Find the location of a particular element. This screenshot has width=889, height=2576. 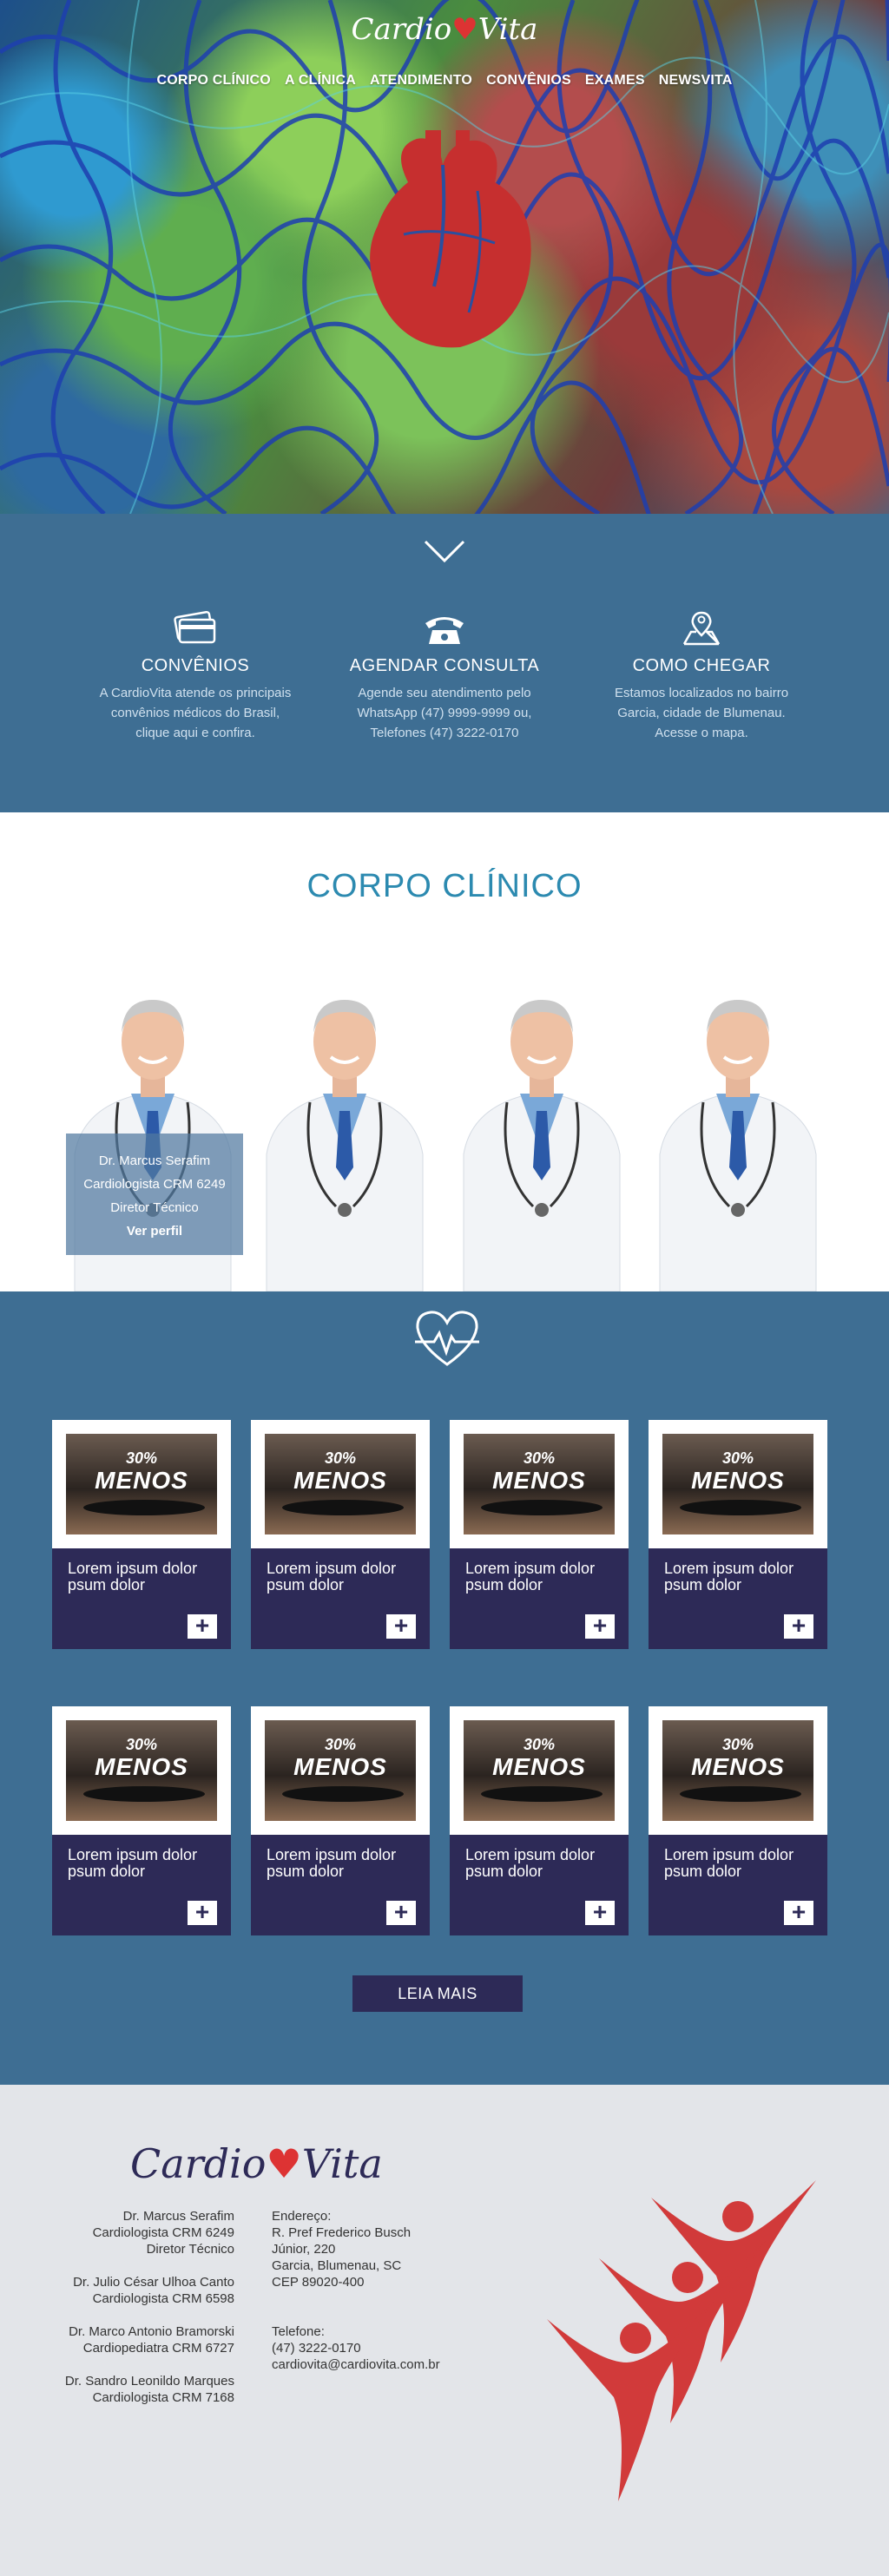

header-logo: Cardio♥Vita is located at coordinates (444, 29).